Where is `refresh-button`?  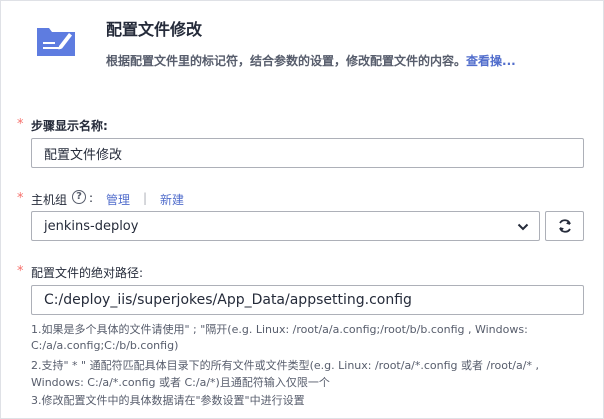
refresh-button is located at coordinates (564, 226).